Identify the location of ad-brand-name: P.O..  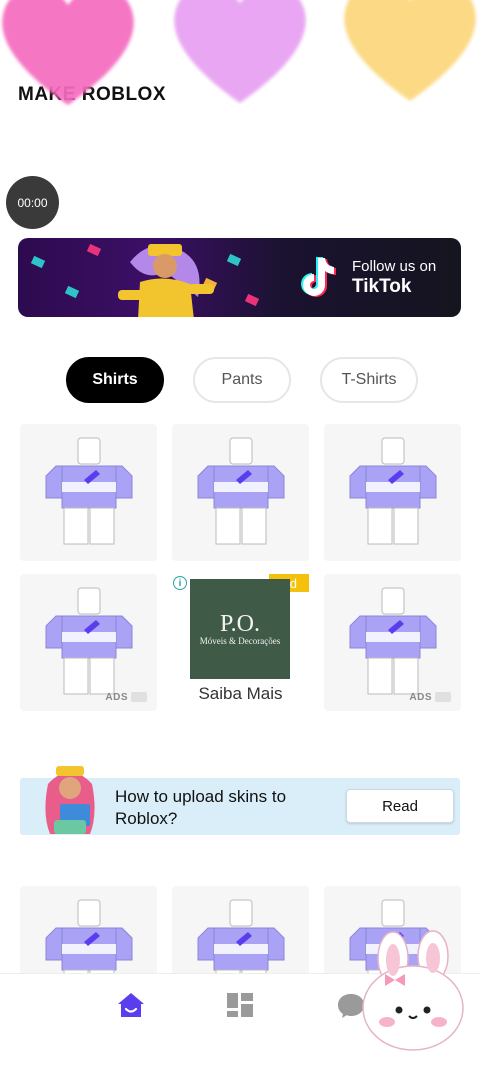
(240, 624).